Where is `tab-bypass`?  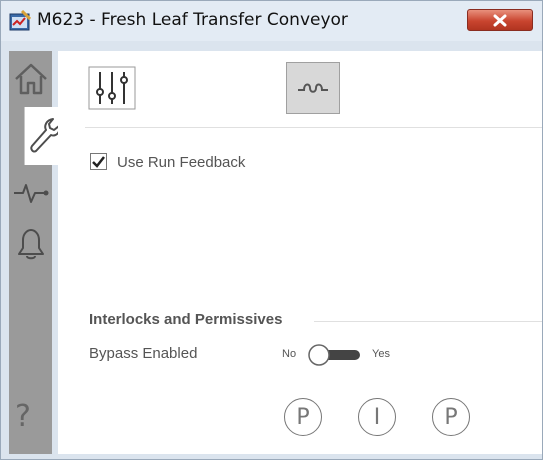
tab-bypass is located at coordinates (313, 88).